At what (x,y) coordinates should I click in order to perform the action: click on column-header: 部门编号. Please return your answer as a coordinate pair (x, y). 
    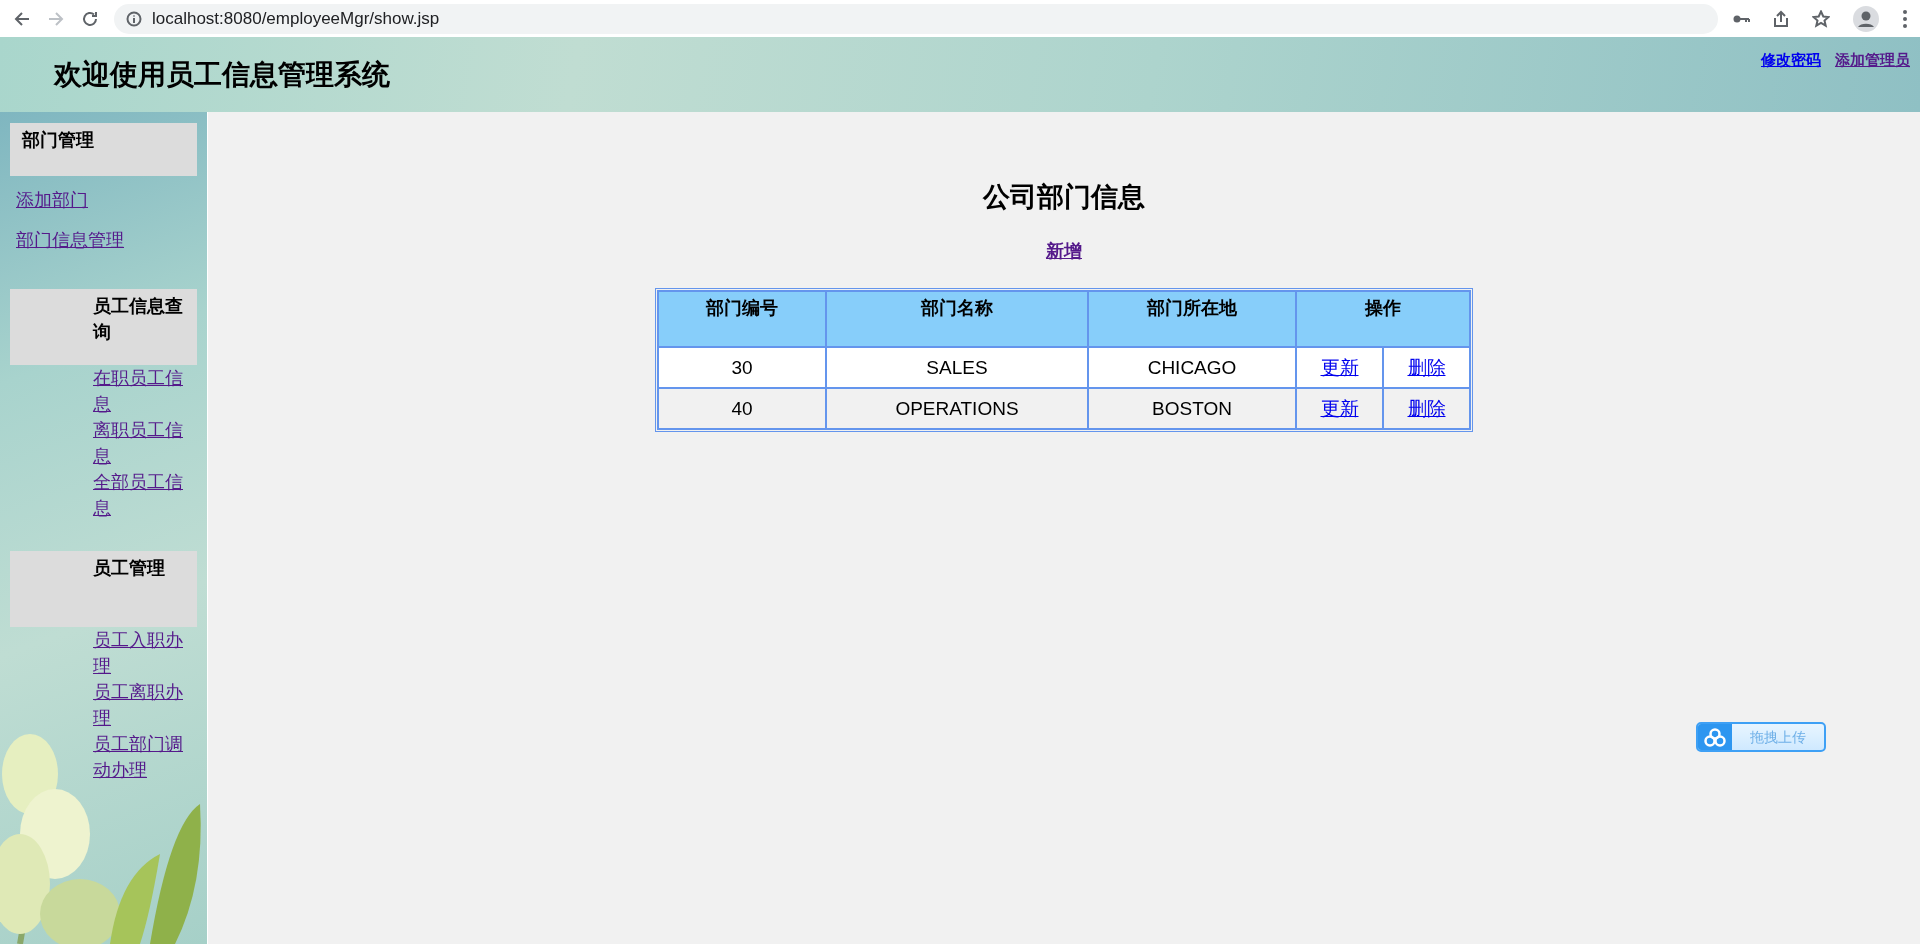
    Looking at the image, I should click on (742, 319).